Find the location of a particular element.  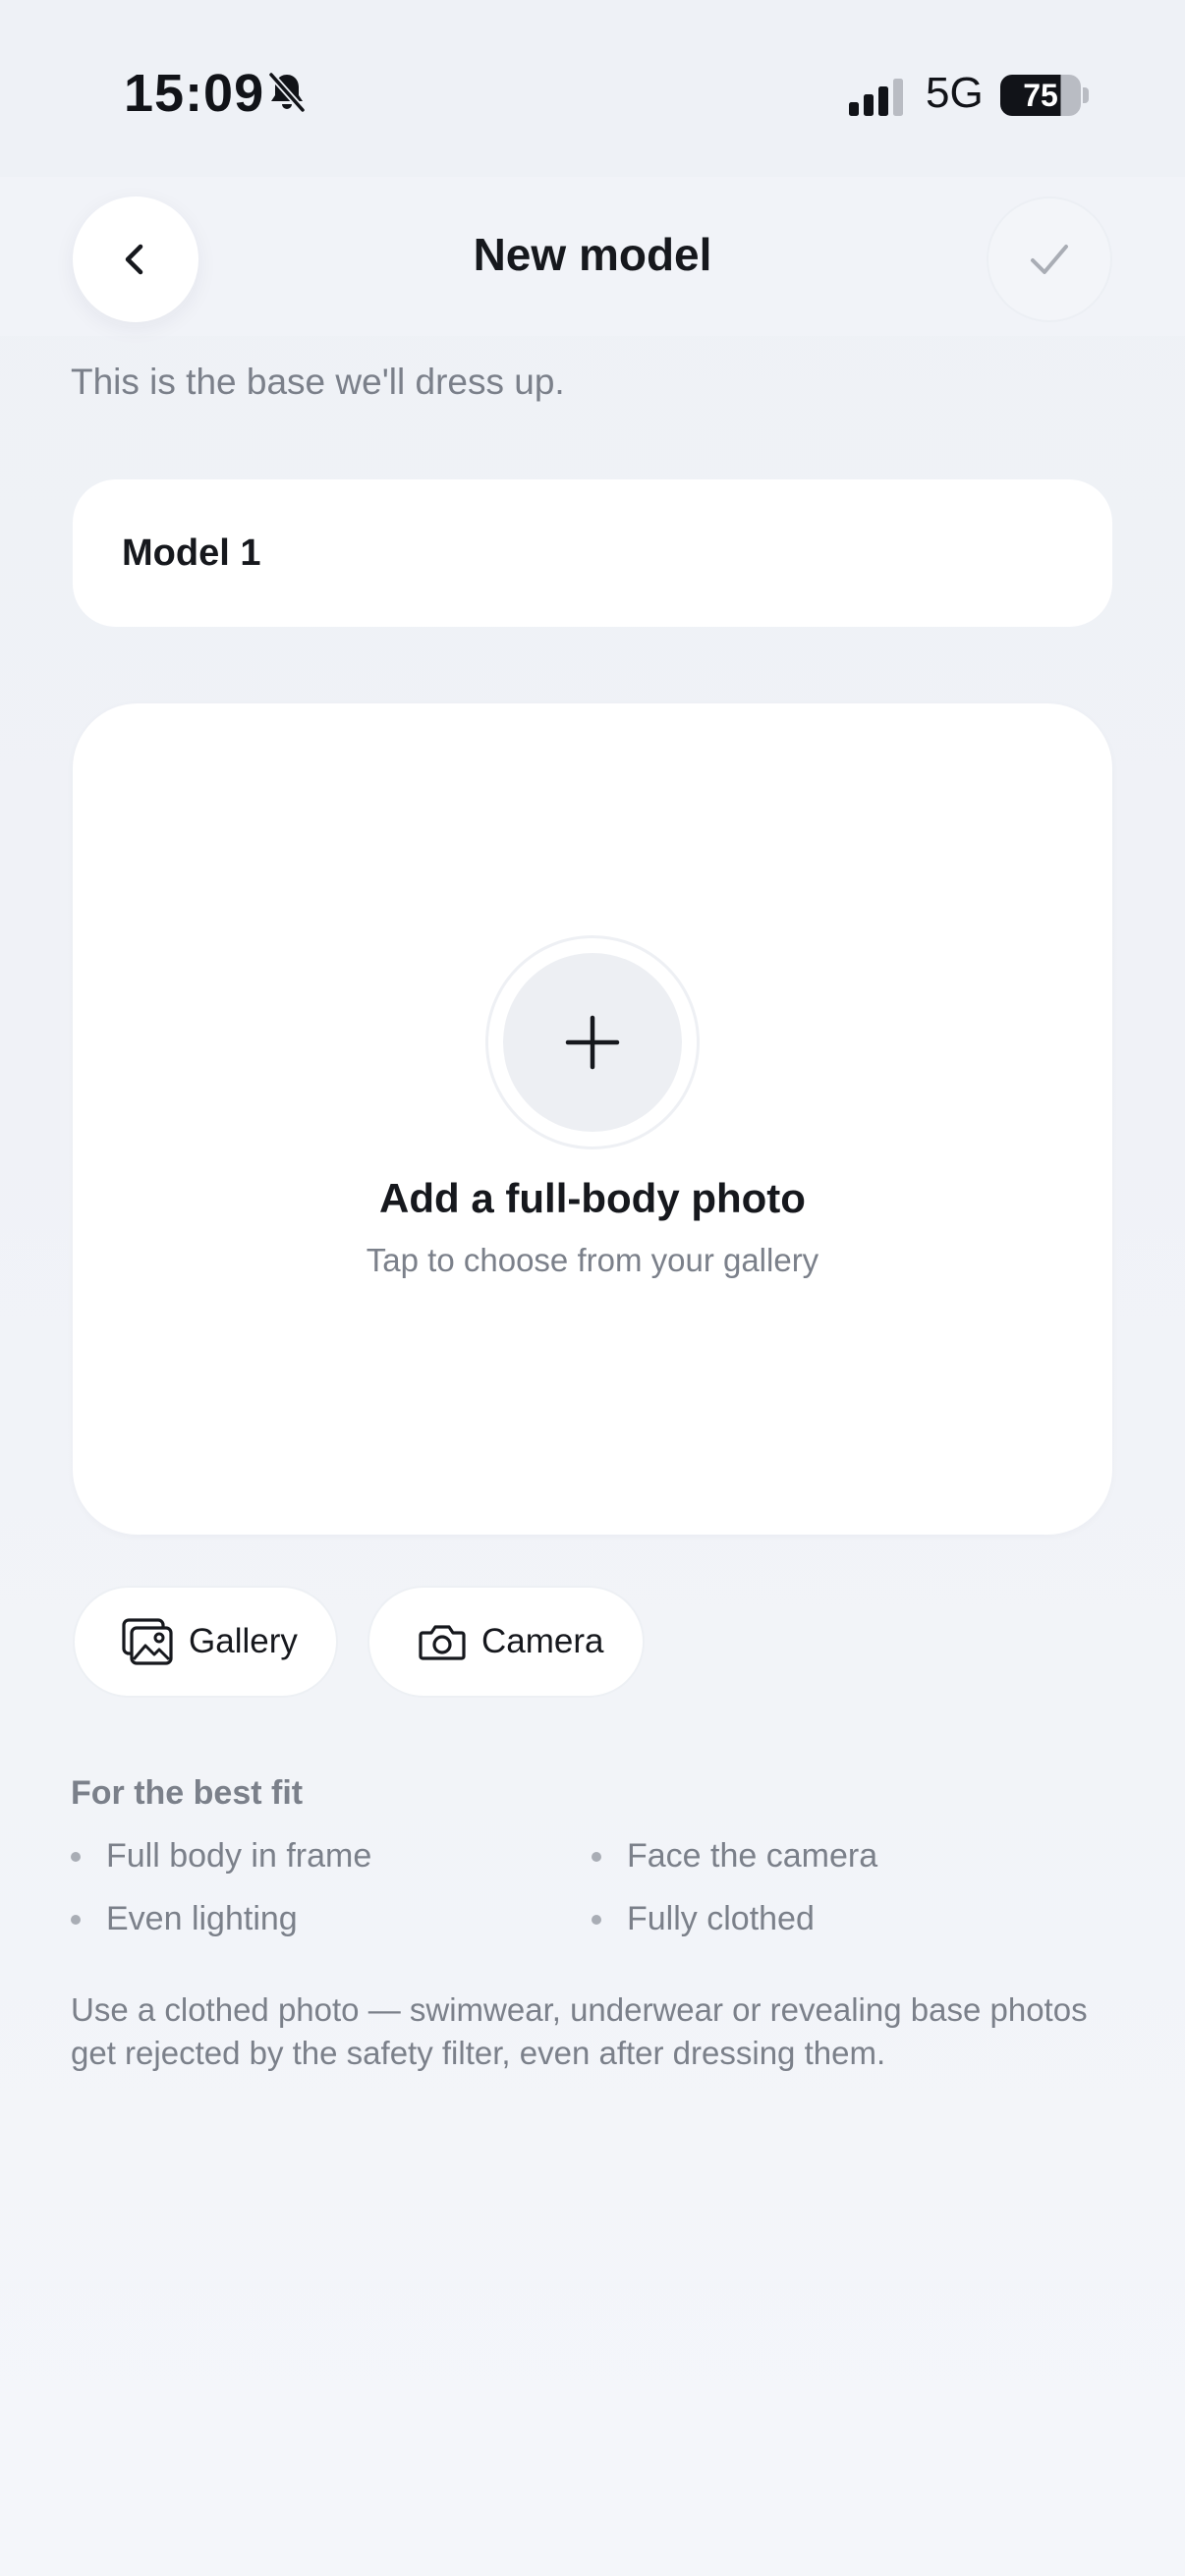

tip-item: Even lighting is located at coordinates (184, 1919).